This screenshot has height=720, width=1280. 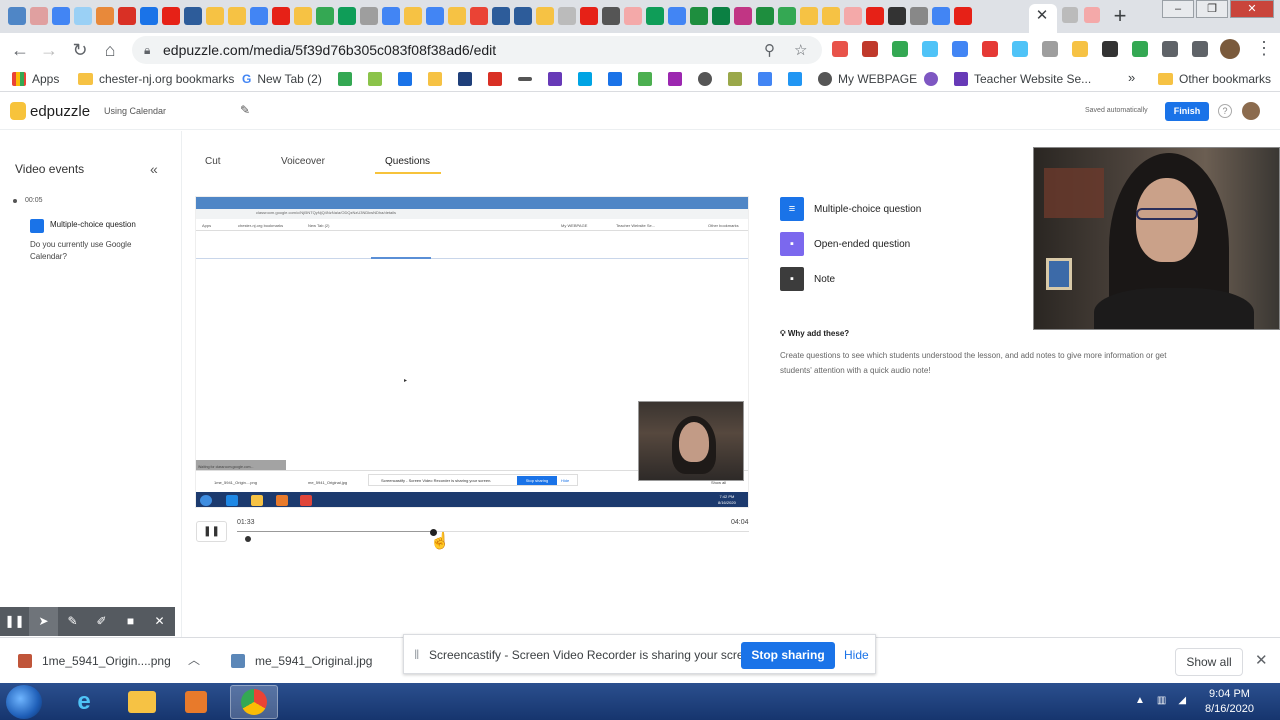 I want to click on globe-icon, so click(x=705, y=79).